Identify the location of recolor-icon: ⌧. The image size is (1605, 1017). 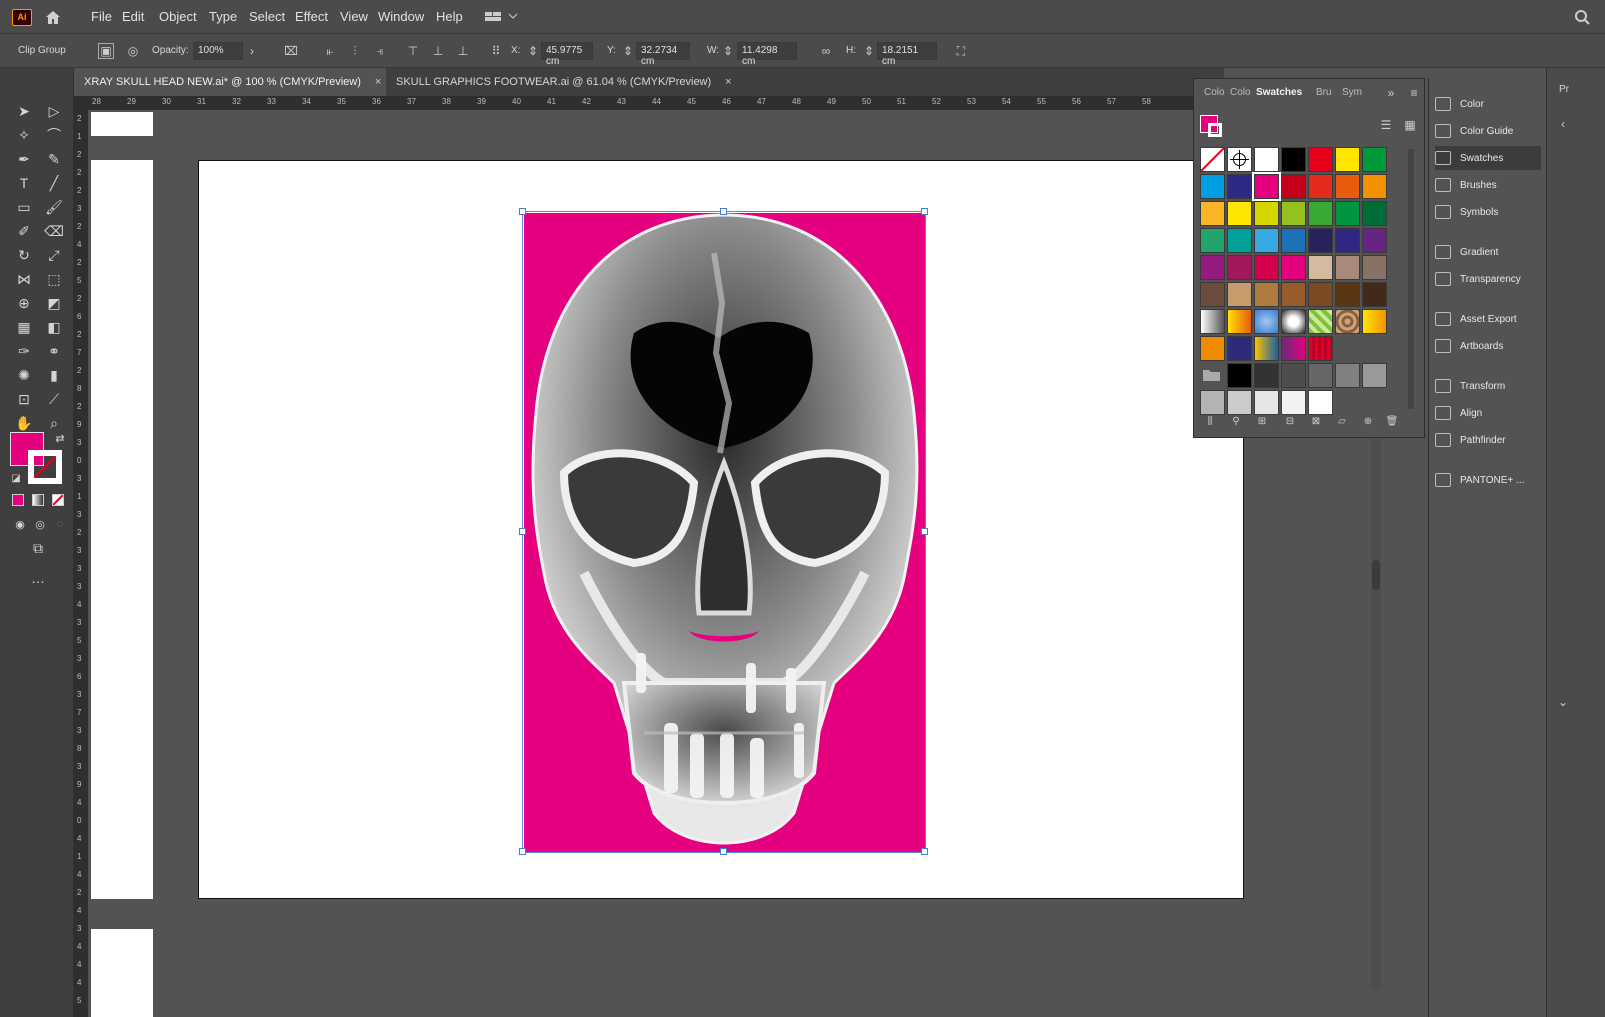
(291, 51).